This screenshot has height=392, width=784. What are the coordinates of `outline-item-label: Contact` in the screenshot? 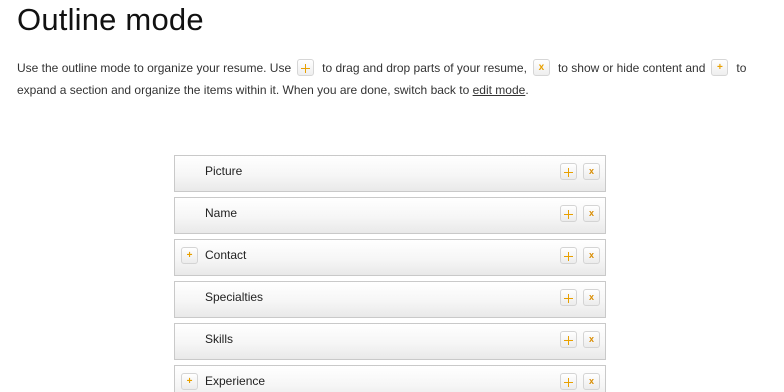 It's located at (226, 255).